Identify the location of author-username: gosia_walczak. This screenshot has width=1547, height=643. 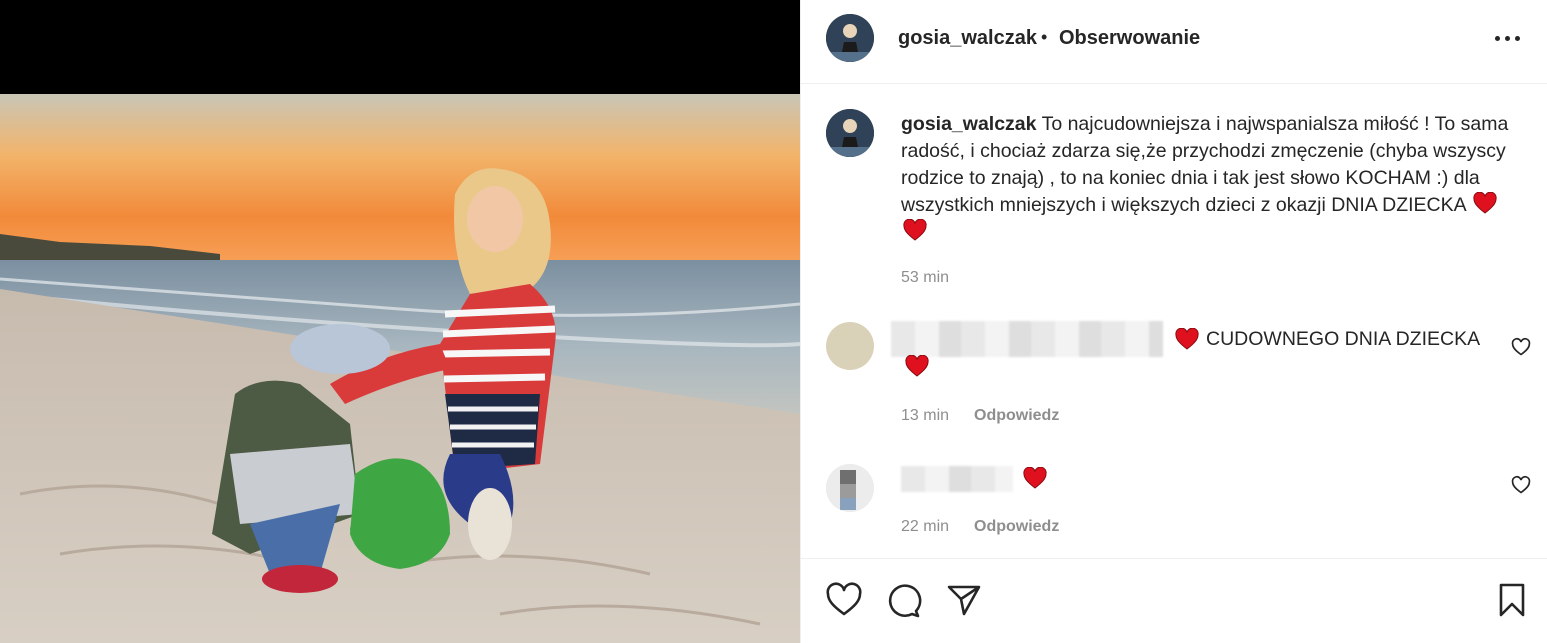
(967, 38).